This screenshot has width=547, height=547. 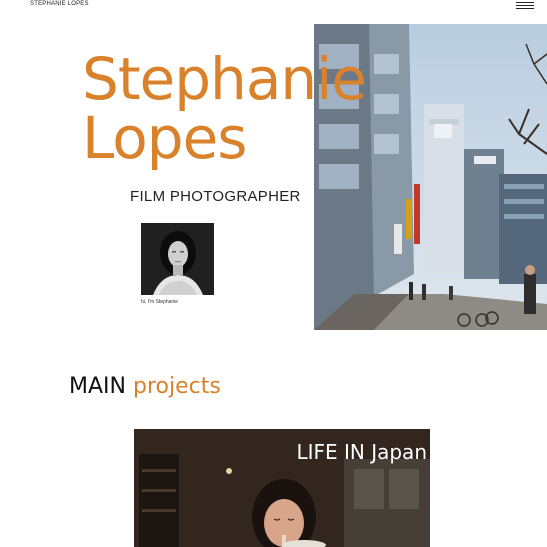 I want to click on project-title: LIFE IN Japan, so click(x=361, y=452).